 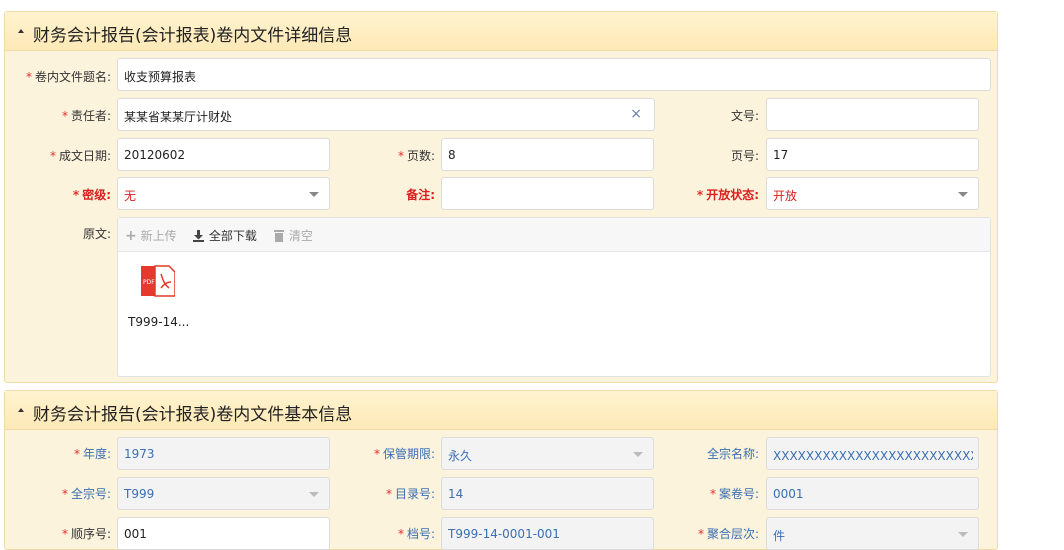 What do you see at coordinates (727, 195) in the screenshot?
I see `open-status-label: * 开放状态:` at bounding box center [727, 195].